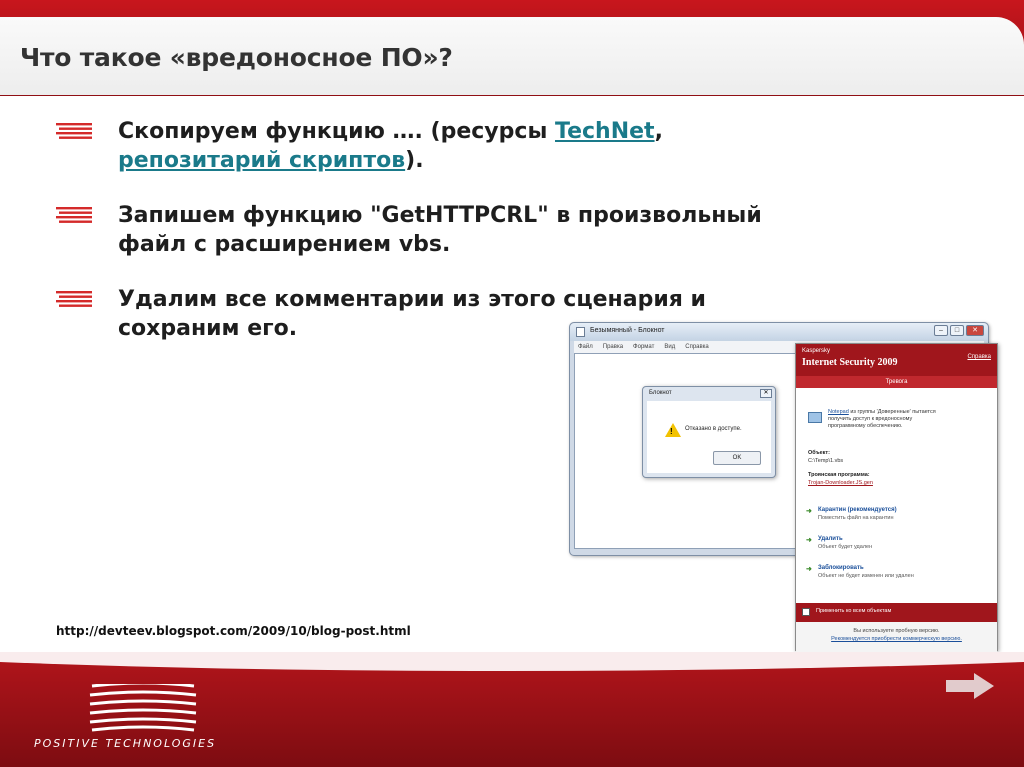  What do you see at coordinates (854, 611) in the screenshot?
I see `apply-all-label: Применить ко всем объектам` at bounding box center [854, 611].